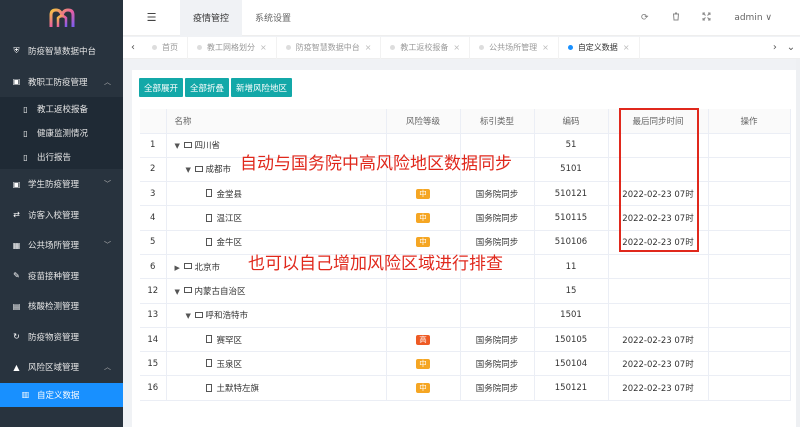 This screenshot has width=800, height=427. Describe the element at coordinates (461, 18) in the screenshot. I see `top-header: ☰ 疫情管控 系统设置 ⟳ admin ∨` at that location.